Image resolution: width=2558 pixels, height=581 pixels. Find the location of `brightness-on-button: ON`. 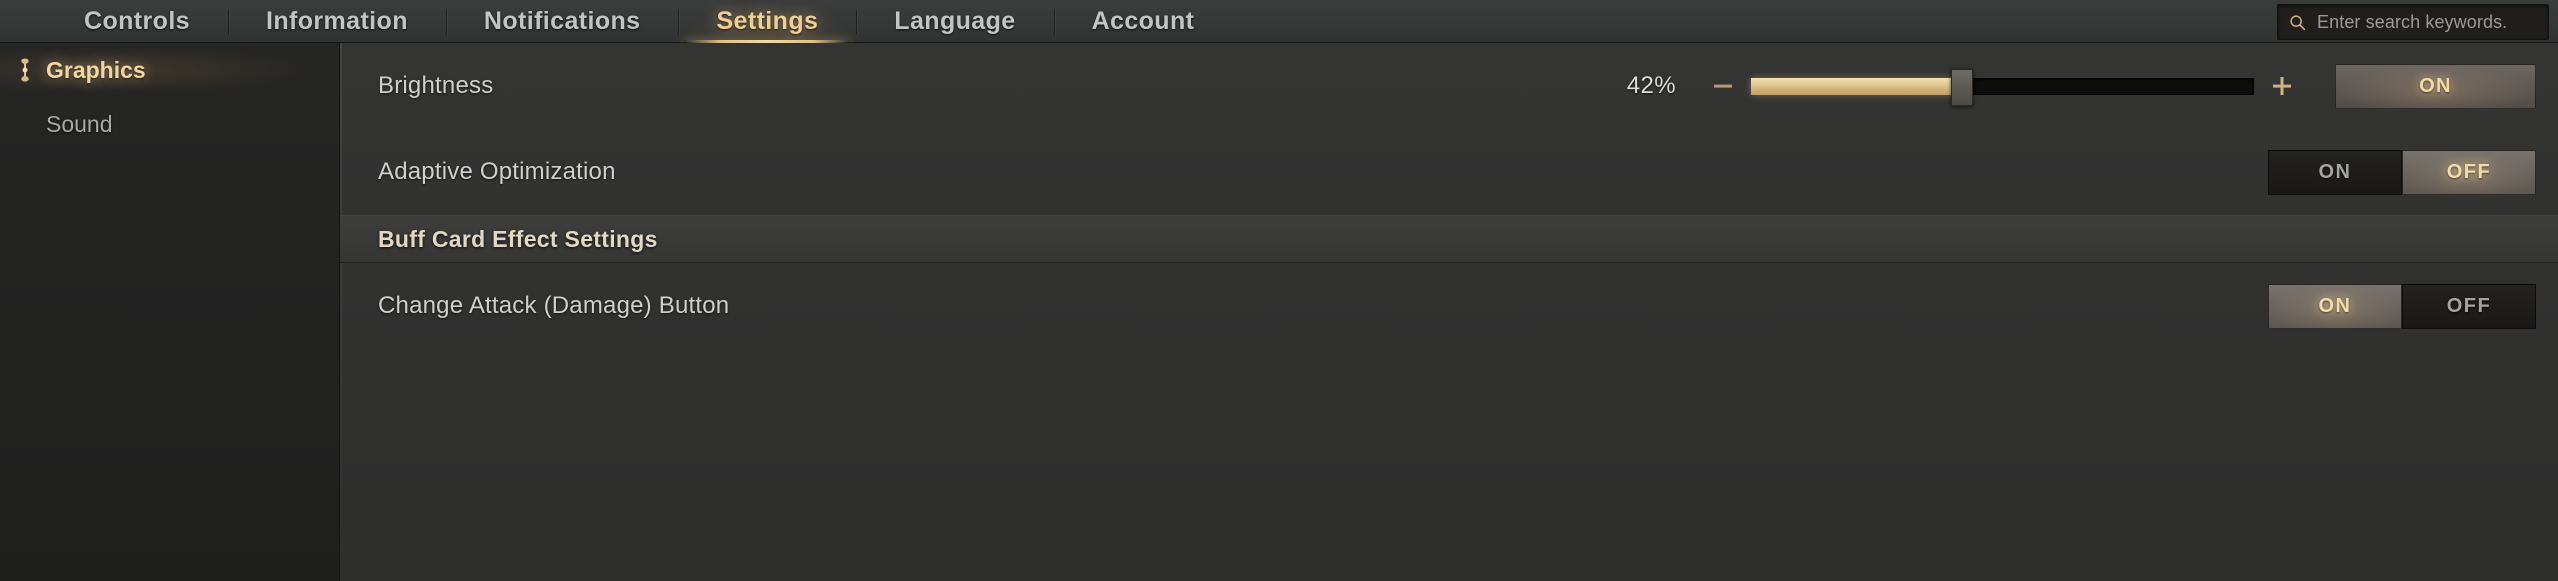

brightness-on-button: ON is located at coordinates (2435, 86).